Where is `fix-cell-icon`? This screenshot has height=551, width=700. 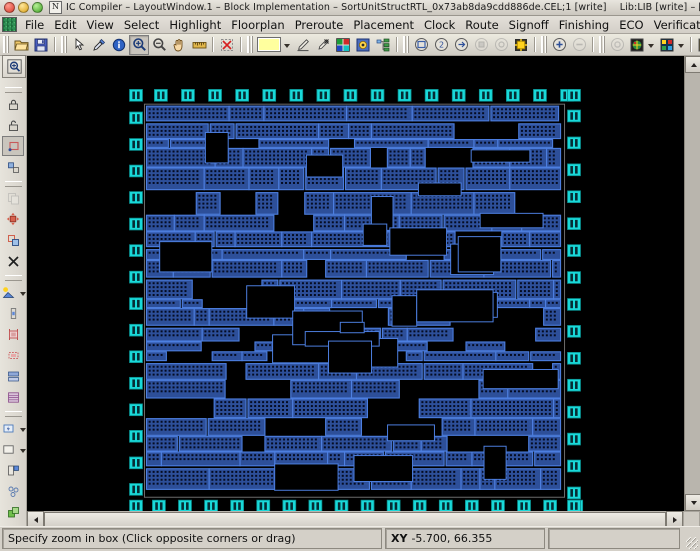
fix-cell-icon is located at coordinates (13, 146).